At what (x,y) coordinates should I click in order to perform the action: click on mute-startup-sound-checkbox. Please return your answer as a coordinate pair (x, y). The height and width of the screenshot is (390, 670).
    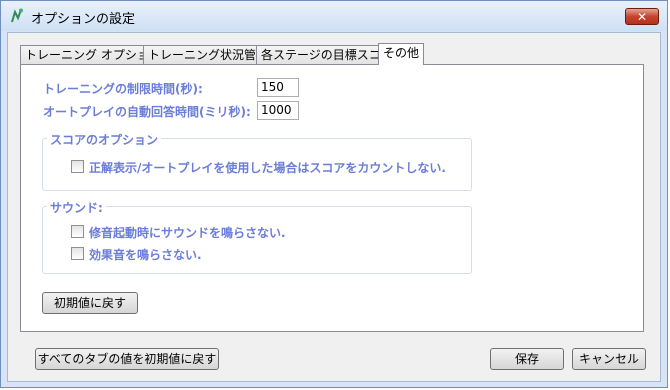
    Looking at the image, I should click on (77, 231).